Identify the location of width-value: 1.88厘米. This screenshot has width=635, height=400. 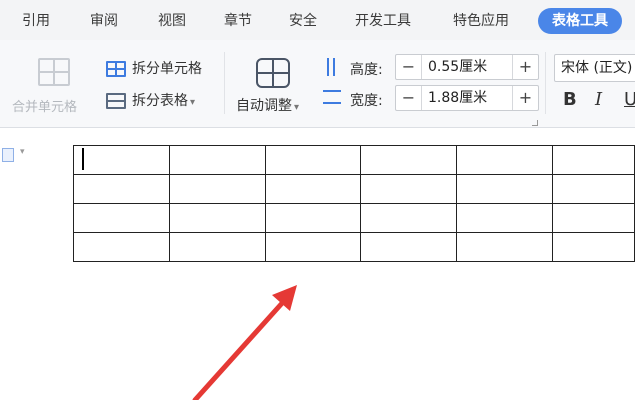
(457, 98).